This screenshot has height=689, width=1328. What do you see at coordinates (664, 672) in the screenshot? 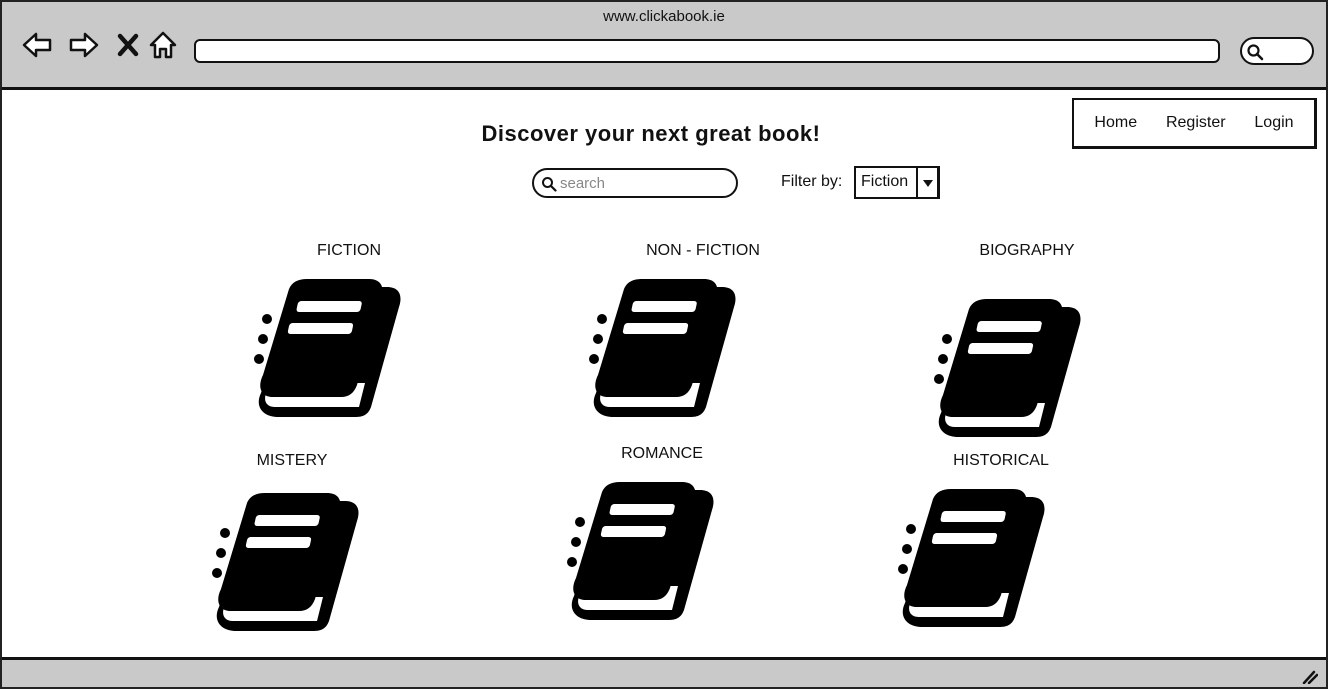
I see `status-bar` at bounding box center [664, 672].